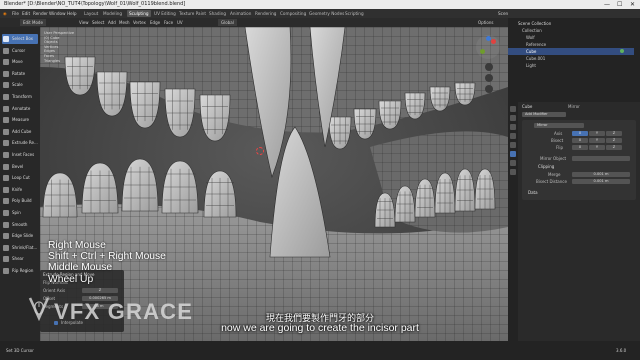 The height and width of the screenshot is (360, 640). I want to click on clipping-section: Clipping, so click(546, 166).